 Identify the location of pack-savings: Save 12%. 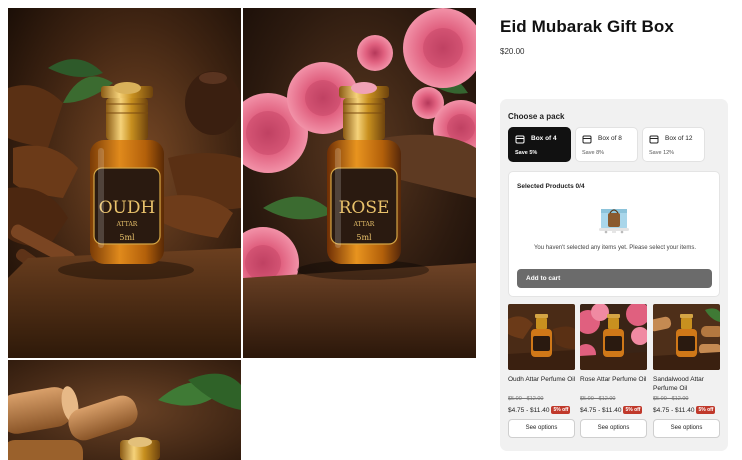
(662, 153).